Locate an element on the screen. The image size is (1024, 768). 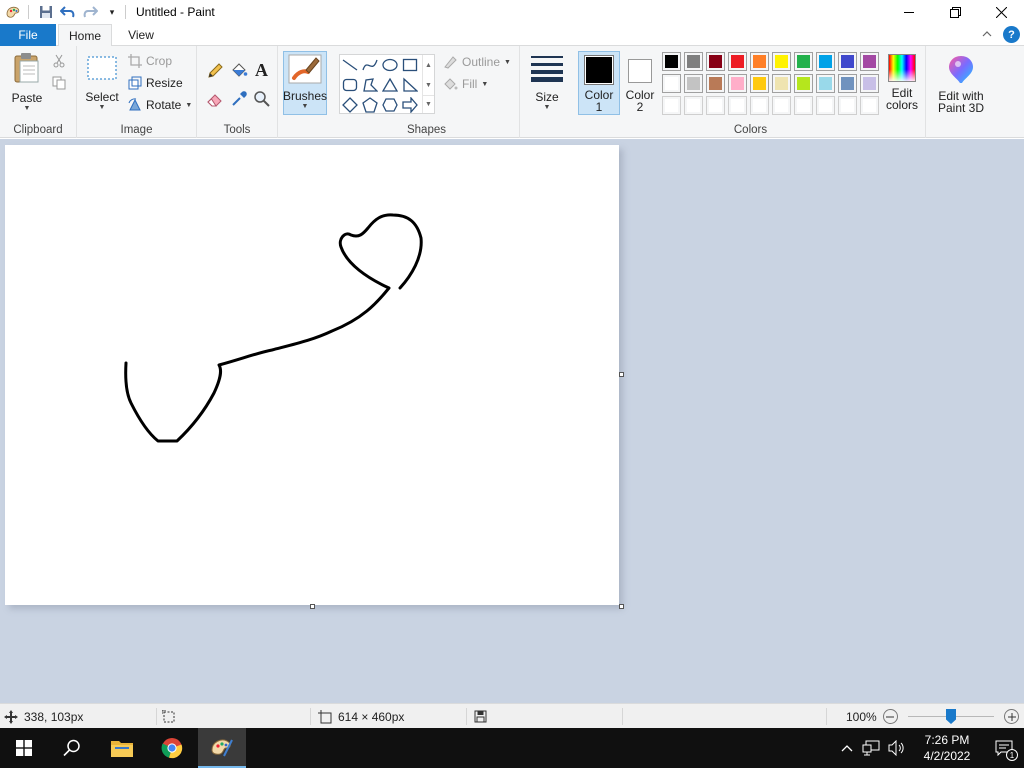
text-tool: A is located at coordinates (262, 69).